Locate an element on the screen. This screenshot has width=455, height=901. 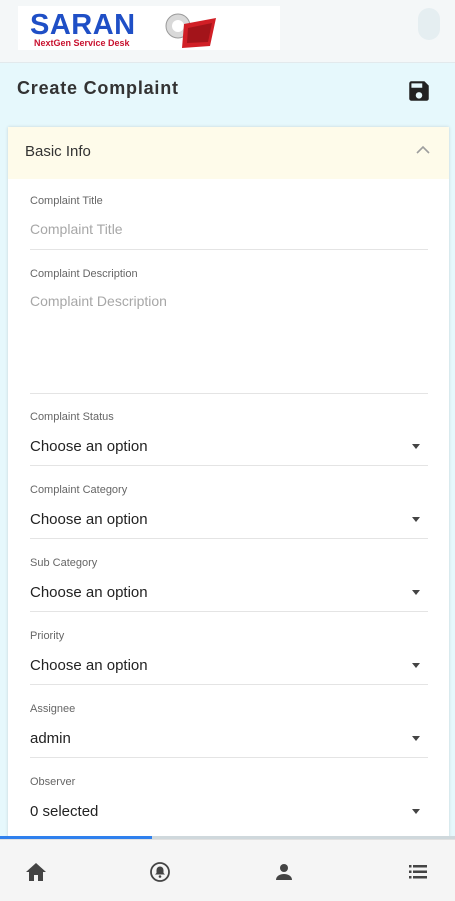
logo-tagline: NextGen Service Desk is located at coordinates (82, 43).